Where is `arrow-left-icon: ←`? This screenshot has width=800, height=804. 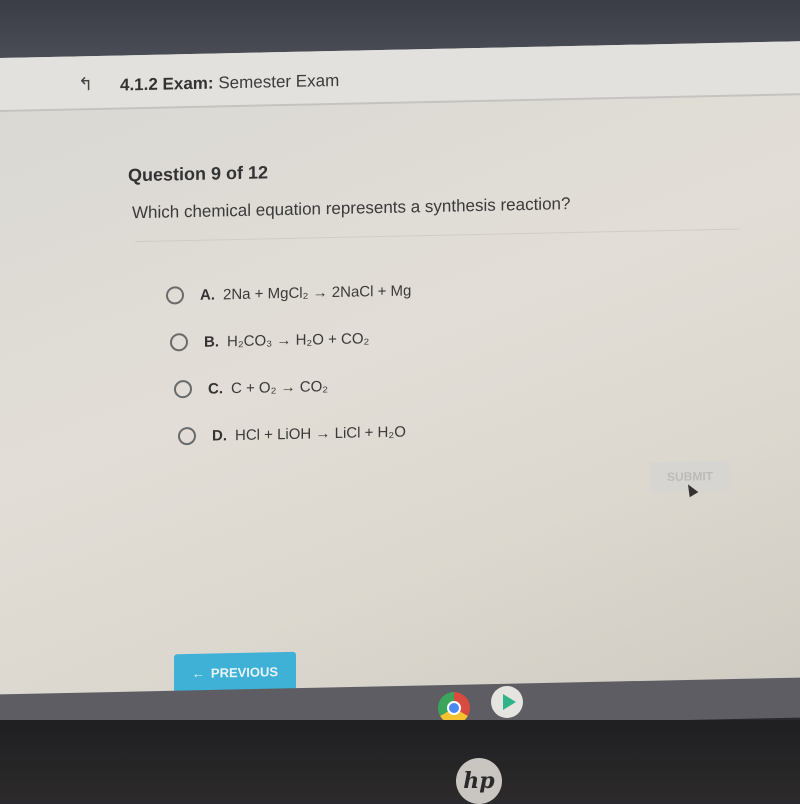
arrow-left-icon: ← is located at coordinates (198, 673).